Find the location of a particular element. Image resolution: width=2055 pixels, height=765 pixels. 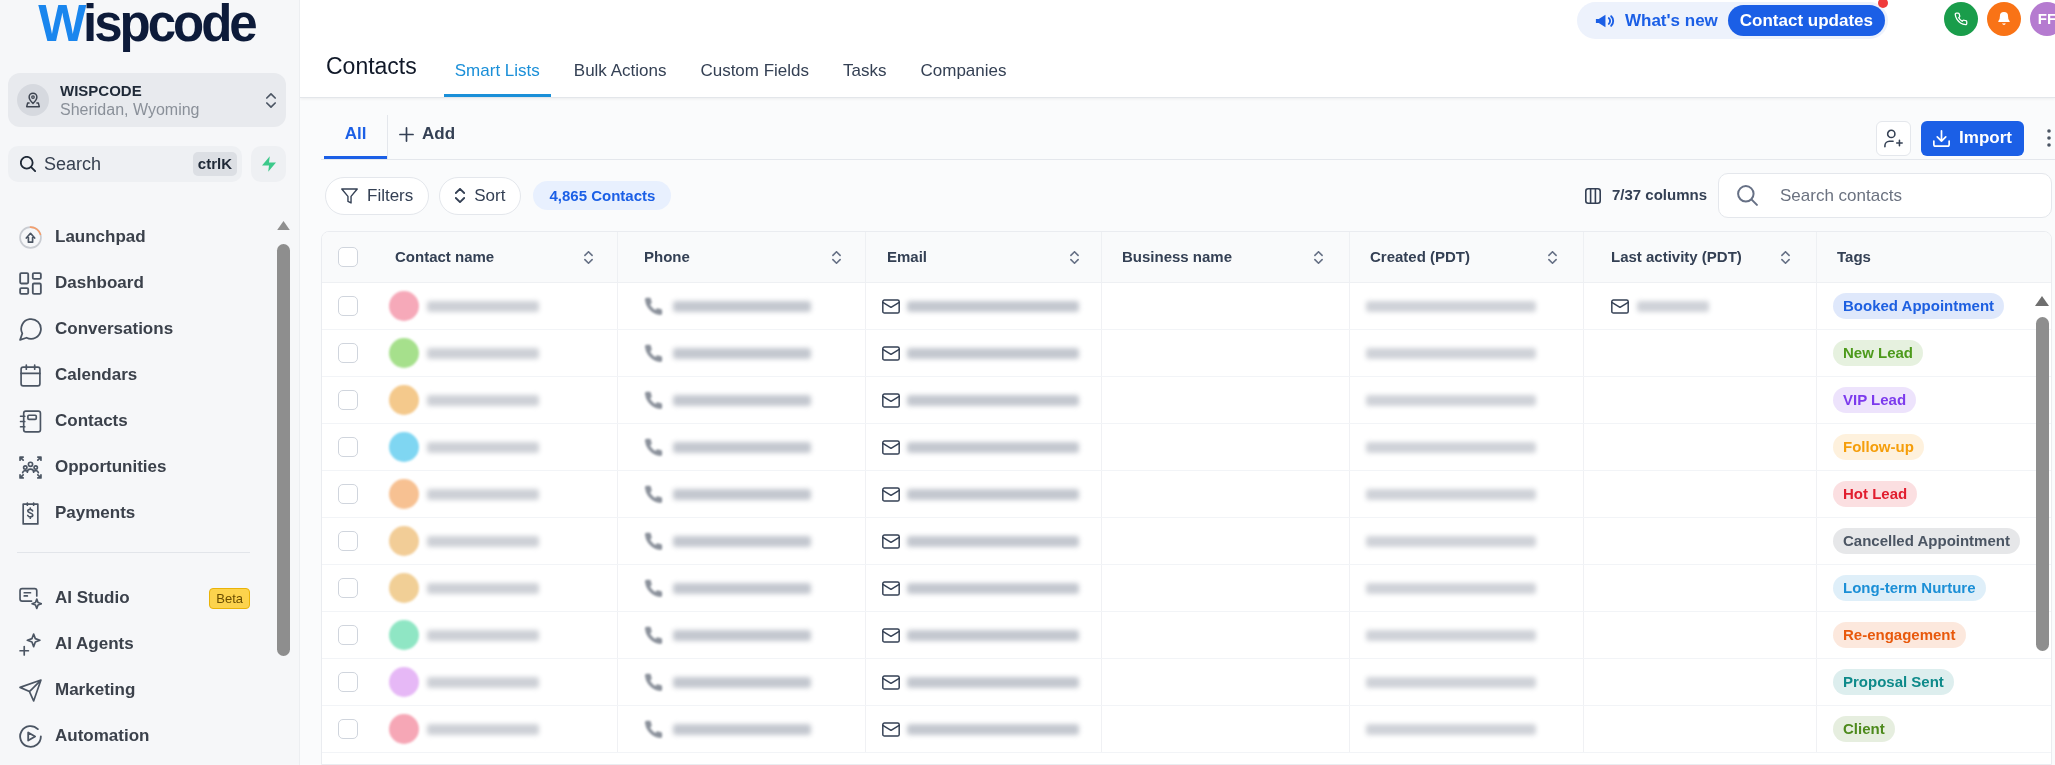

contact-tag: Long-term Nurture is located at coordinates (1909, 588).